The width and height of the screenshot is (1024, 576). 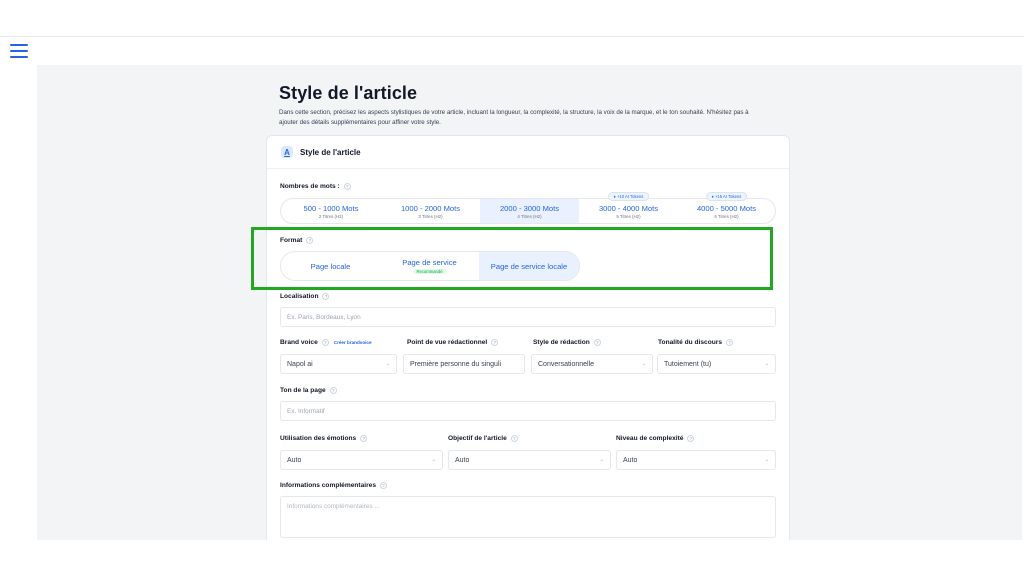 I want to click on word-option-2000-3000: 2000 - 3000 Mots 4 Titres (H2), so click(x=529, y=211).